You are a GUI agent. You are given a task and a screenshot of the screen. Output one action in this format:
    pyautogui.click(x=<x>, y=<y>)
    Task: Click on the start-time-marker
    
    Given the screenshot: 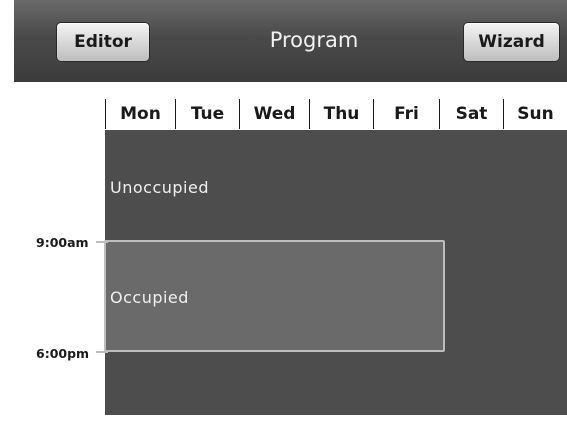 What is the action you would take?
    pyautogui.click(x=102, y=242)
    